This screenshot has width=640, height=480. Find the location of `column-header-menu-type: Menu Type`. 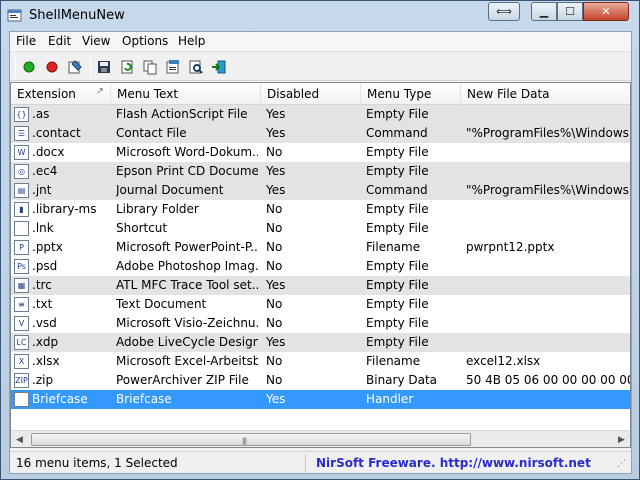

column-header-menu-type: Menu Type is located at coordinates (411, 94).